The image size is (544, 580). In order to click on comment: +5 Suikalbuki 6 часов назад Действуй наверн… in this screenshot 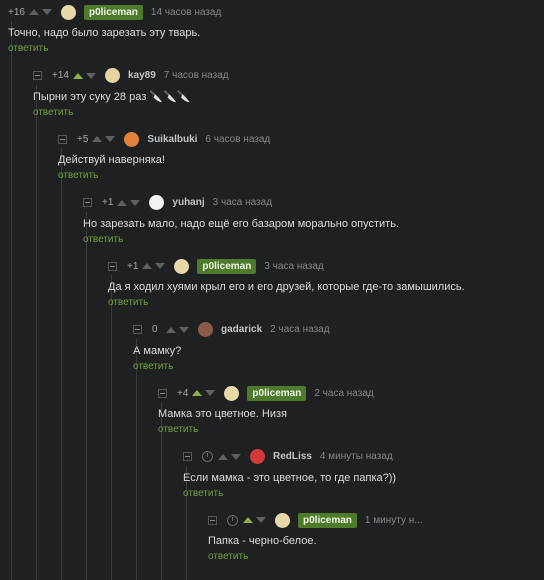, I will do `click(164, 155)`.